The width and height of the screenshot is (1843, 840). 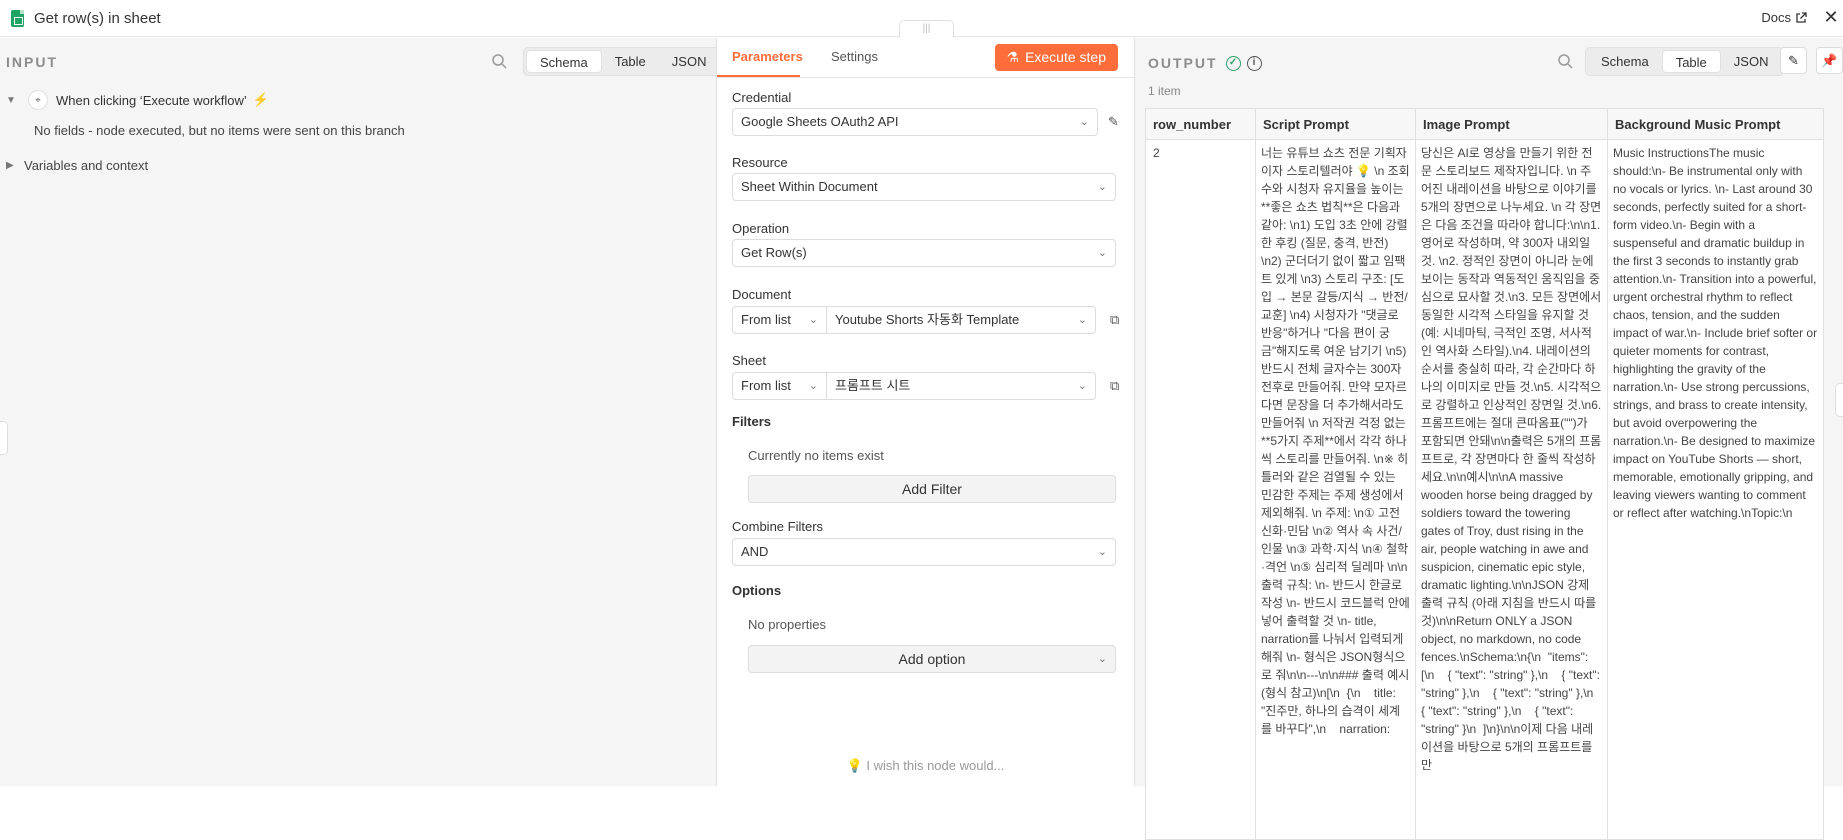 What do you see at coordinates (749, 360) in the screenshot?
I see `sheet-label: Sheet` at bounding box center [749, 360].